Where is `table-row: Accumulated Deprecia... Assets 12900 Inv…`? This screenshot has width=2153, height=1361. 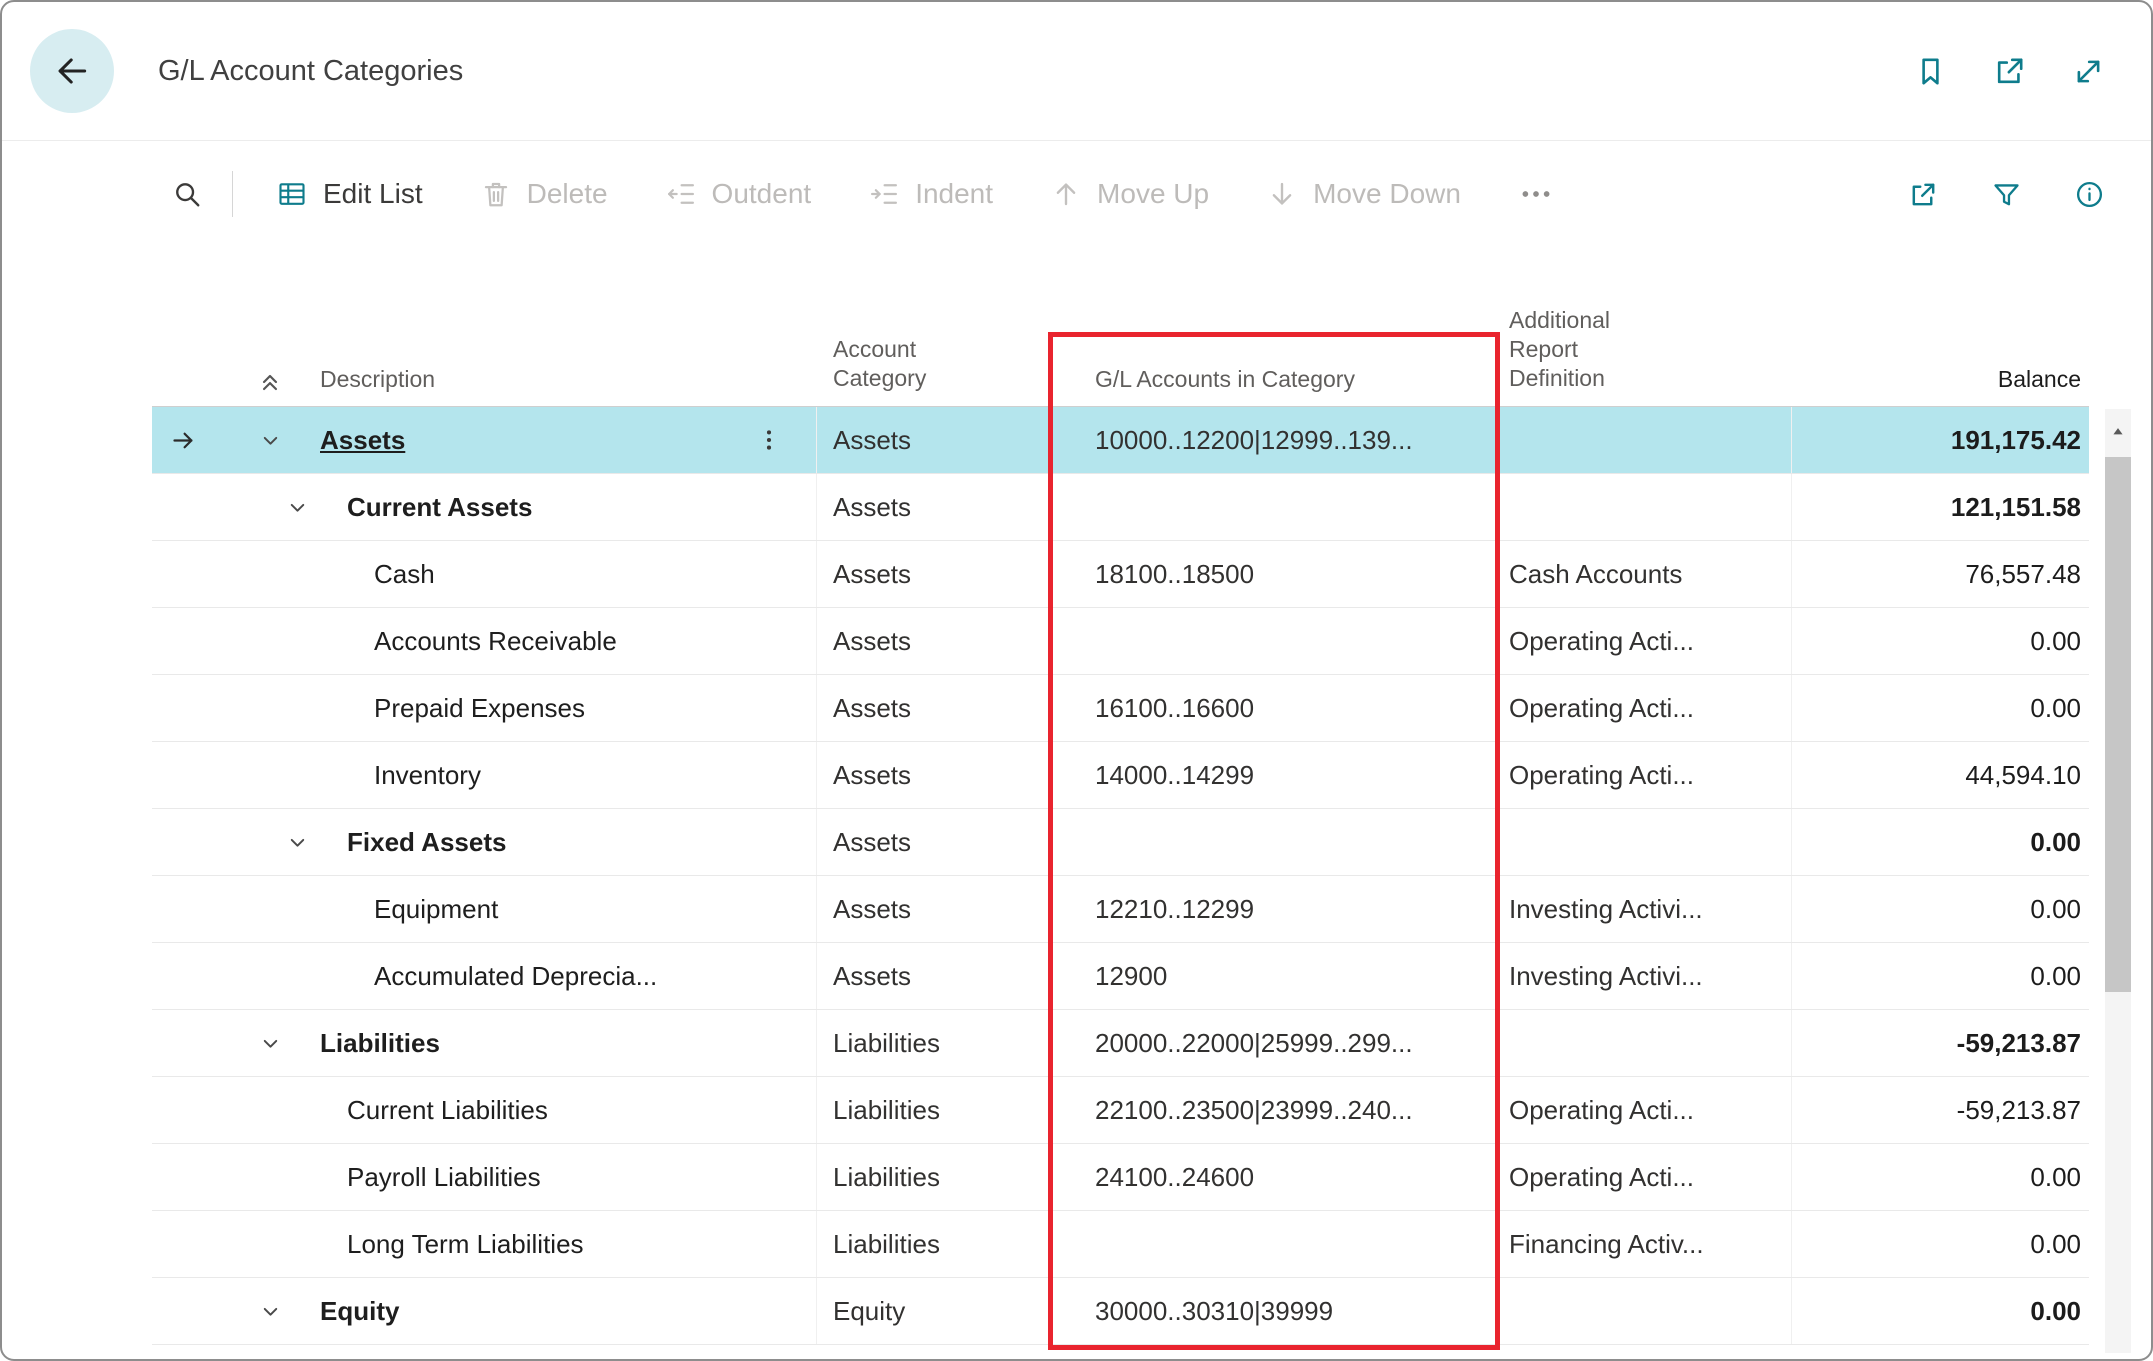
table-row: Accumulated Deprecia... Assets 12900 Inv… is located at coordinates (1120, 976).